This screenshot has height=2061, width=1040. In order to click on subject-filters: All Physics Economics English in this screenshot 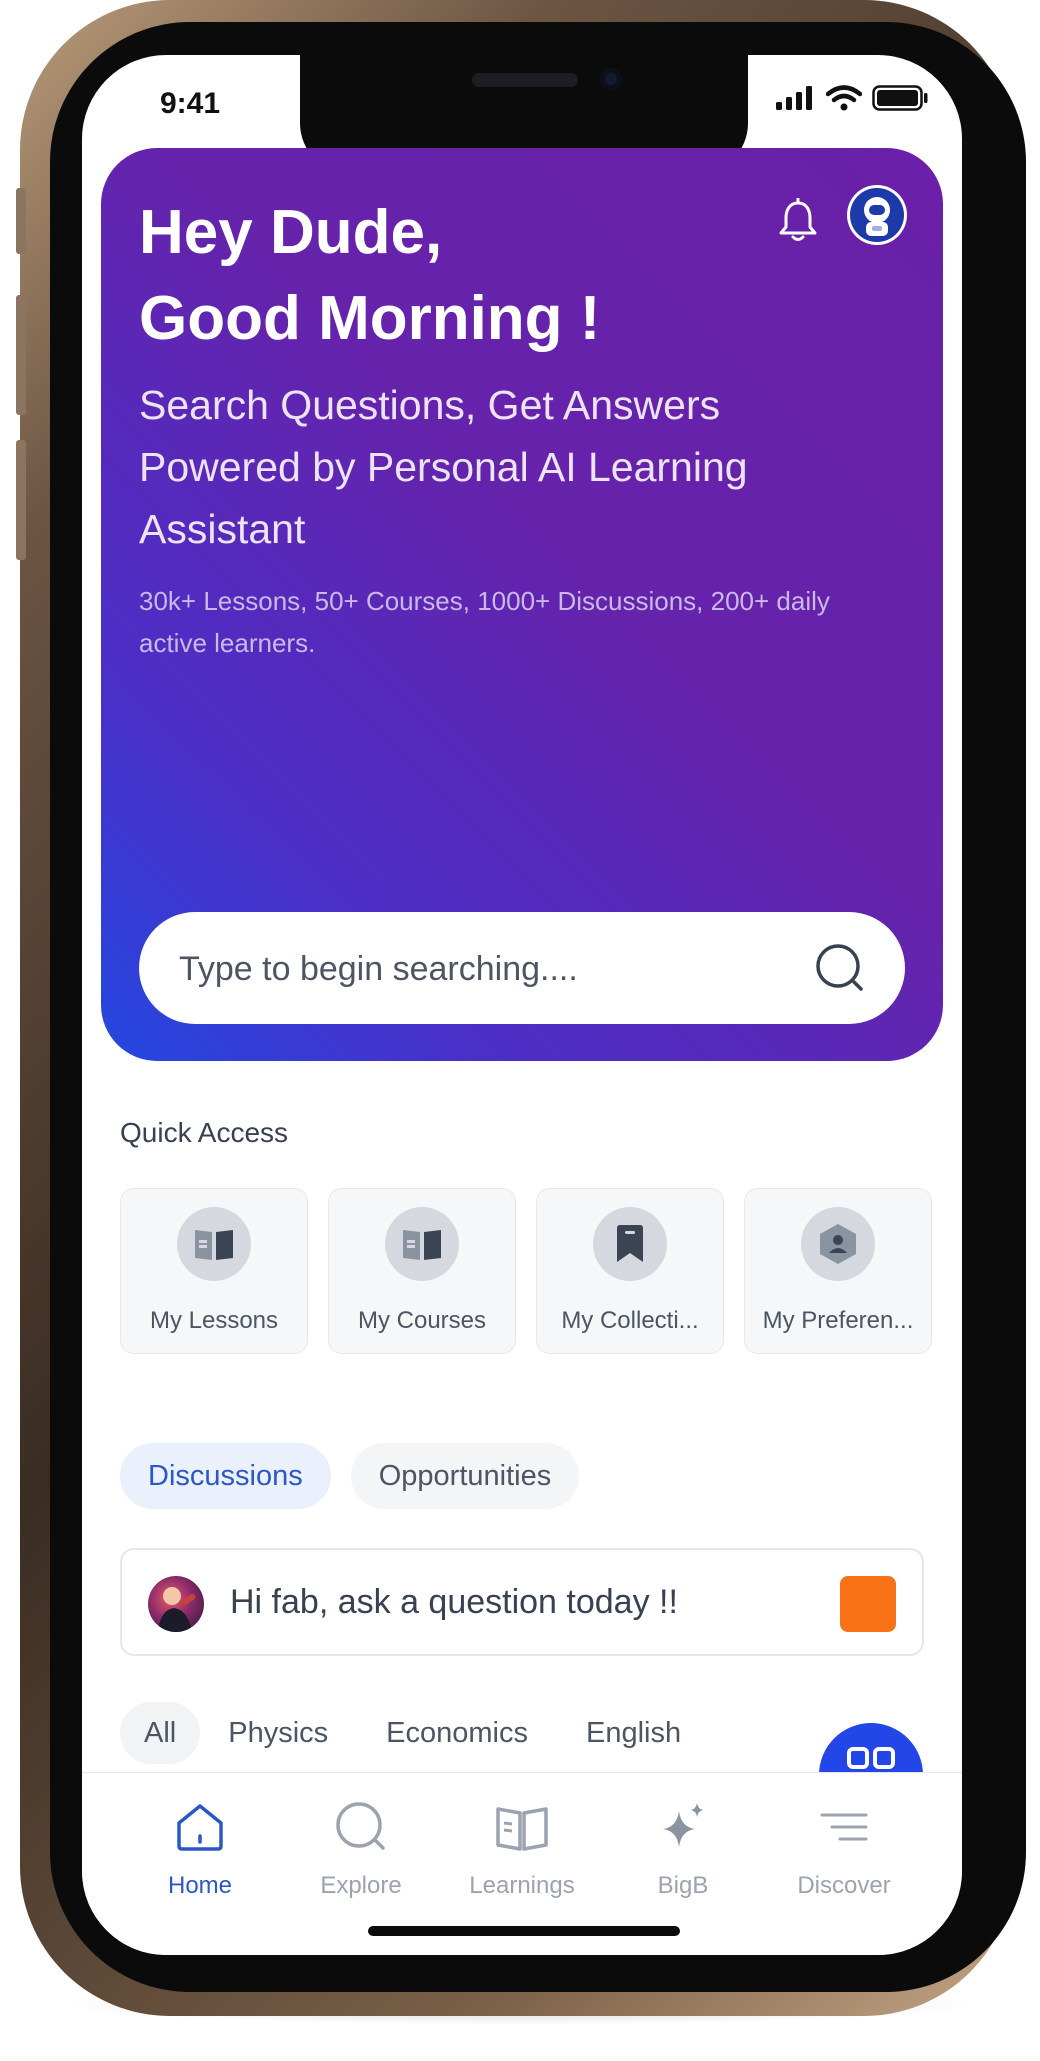, I will do `click(412, 1733)`.